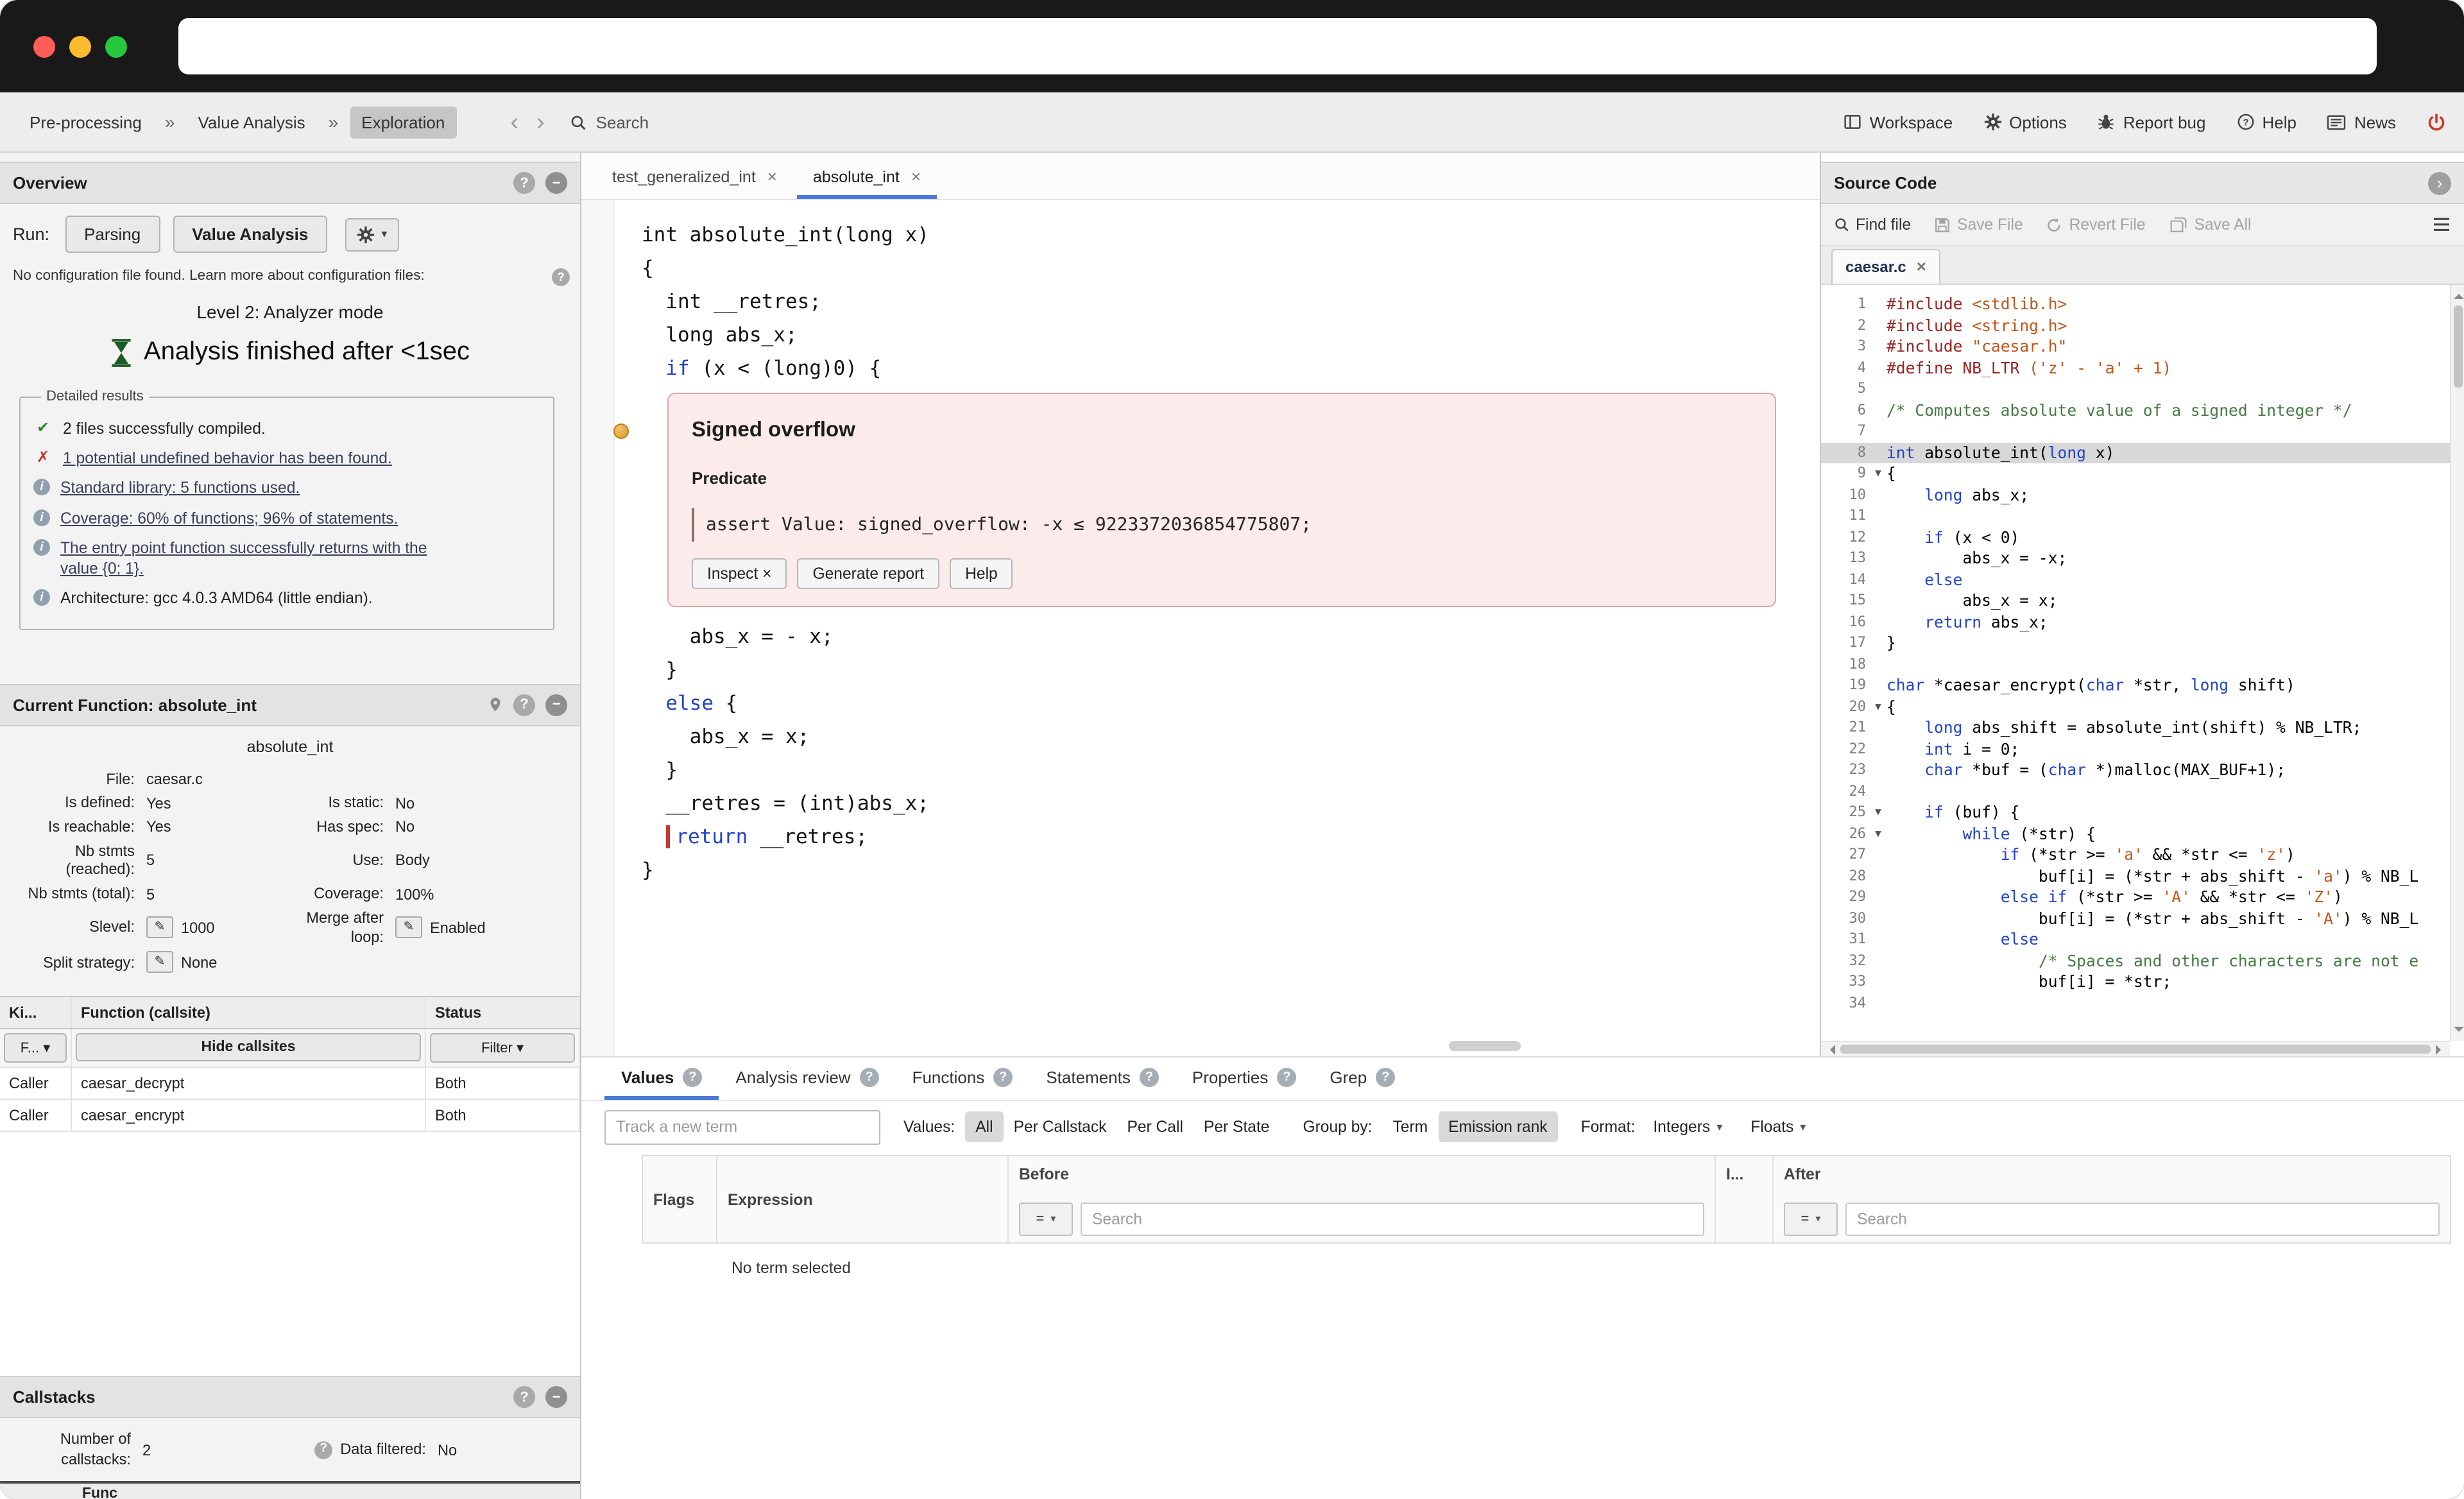 Image resolution: width=2464 pixels, height=1499 pixels. What do you see at coordinates (80, 46) in the screenshot?
I see `minimize-window-button` at bounding box center [80, 46].